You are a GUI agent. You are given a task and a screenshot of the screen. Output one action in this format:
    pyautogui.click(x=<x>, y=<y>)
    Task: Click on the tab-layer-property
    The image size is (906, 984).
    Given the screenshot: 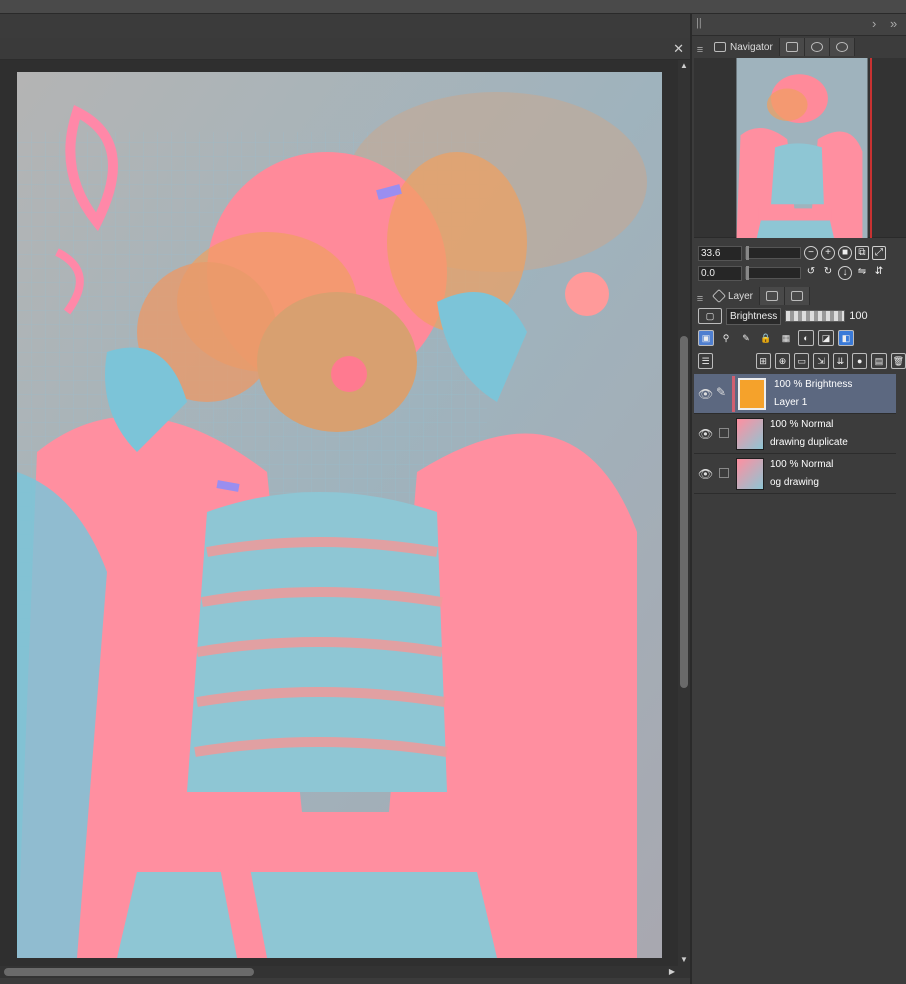 What is the action you would take?
    pyautogui.click(x=798, y=296)
    